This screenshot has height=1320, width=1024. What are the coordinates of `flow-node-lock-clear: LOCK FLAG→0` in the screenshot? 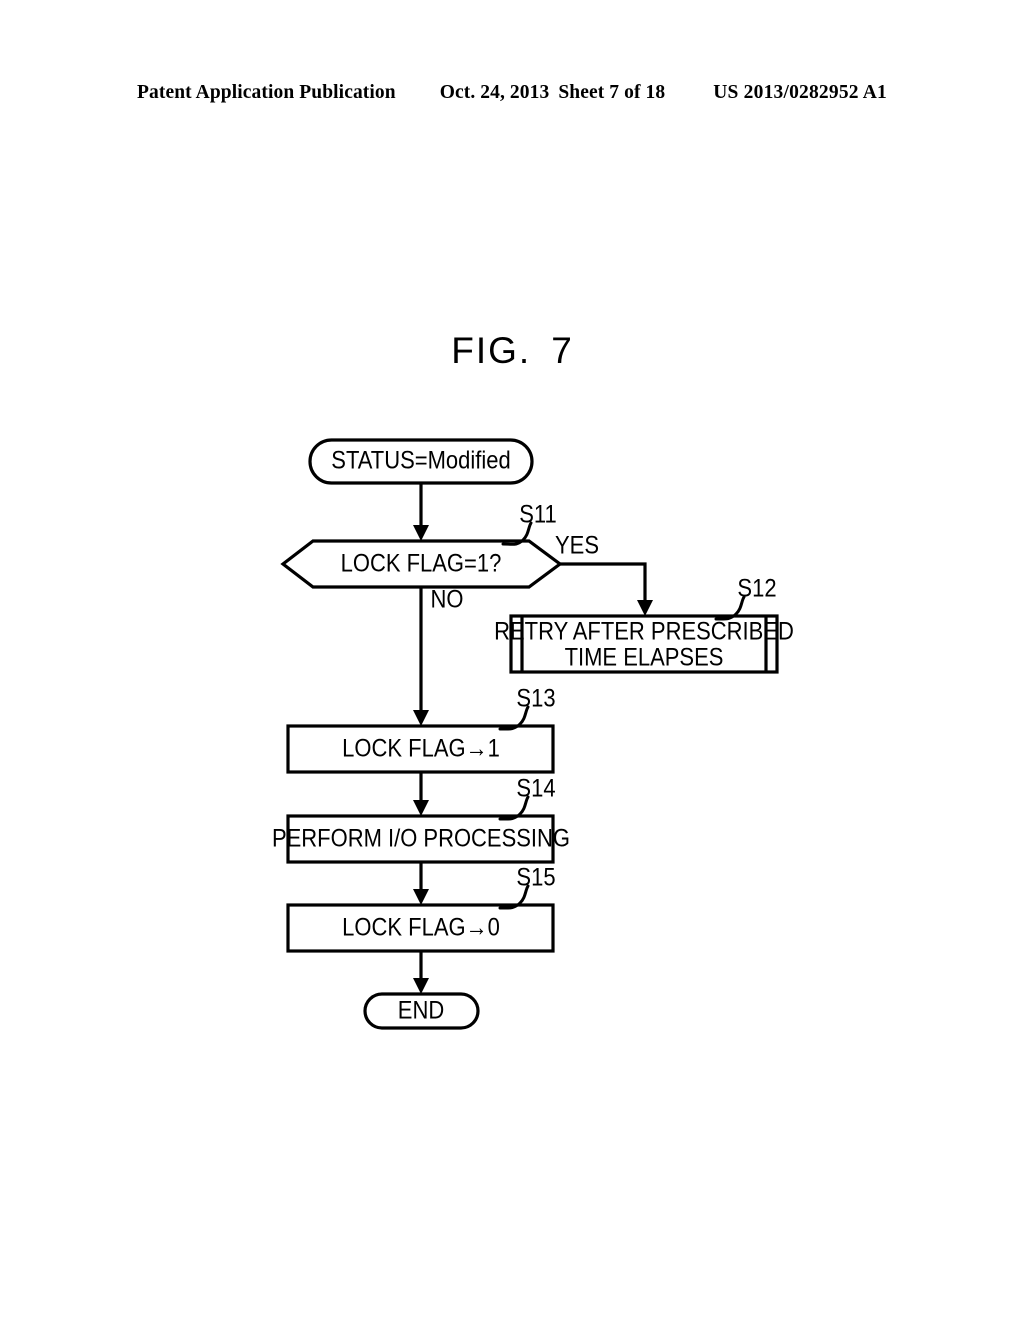 It's located at (420, 928).